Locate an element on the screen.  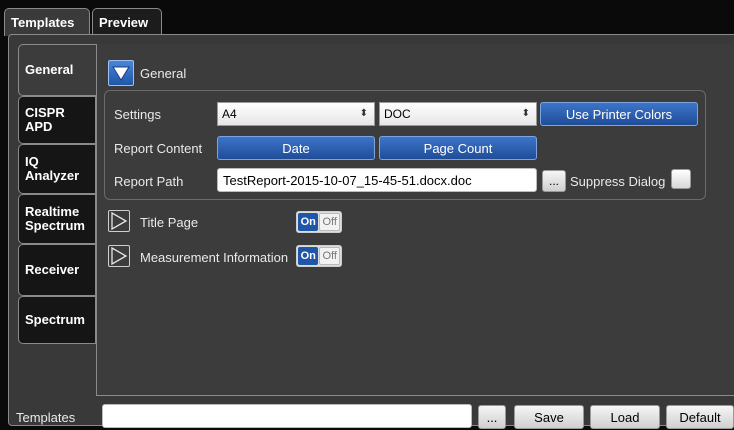
report-path-field: TestReport-2015-10-07_15-45-51.docx.doc is located at coordinates (377, 180).